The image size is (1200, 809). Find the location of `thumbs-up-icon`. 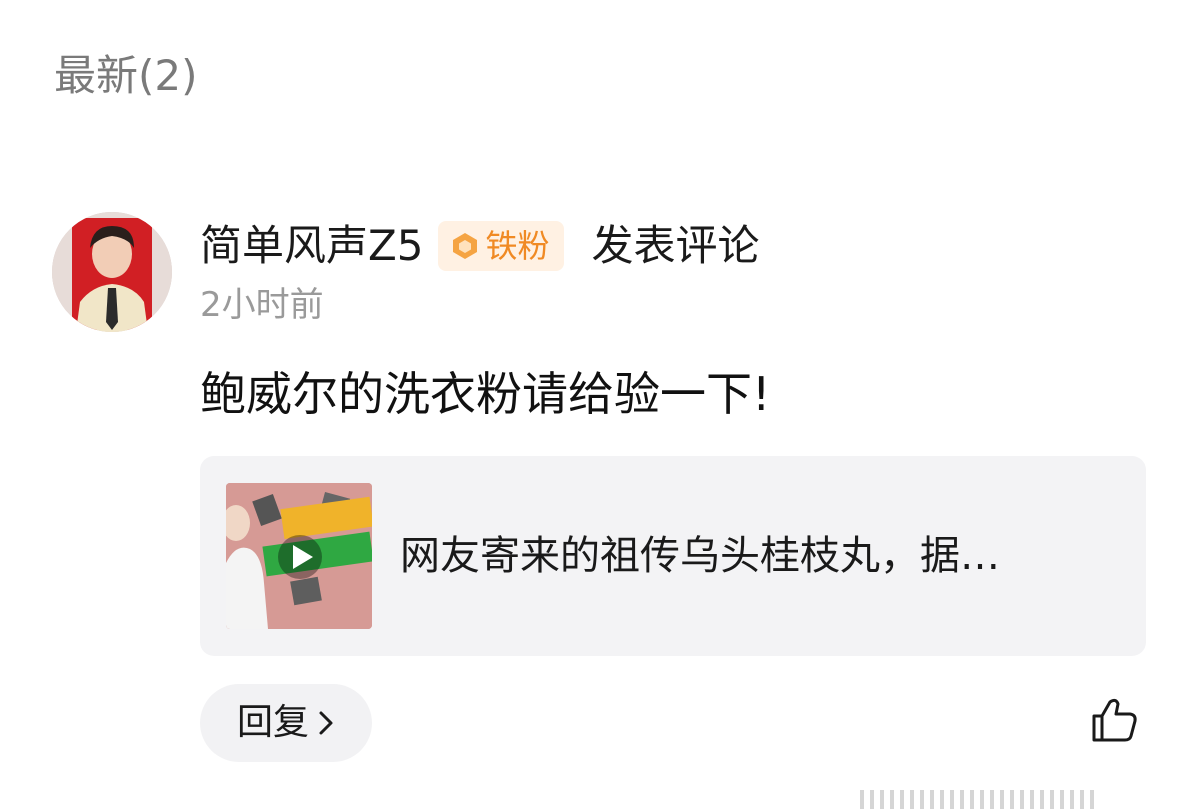

thumbs-up-icon is located at coordinates (1114, 720).